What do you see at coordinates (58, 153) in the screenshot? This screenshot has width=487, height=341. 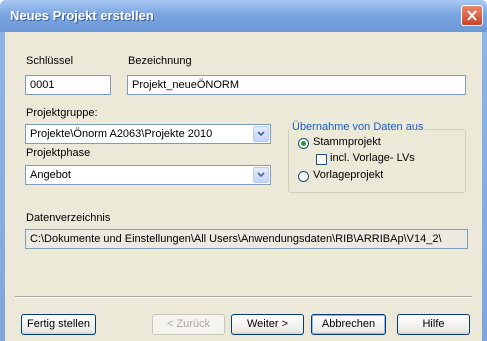 I see `projektphase-label: Projektphase` at bounding box center [58, 153].